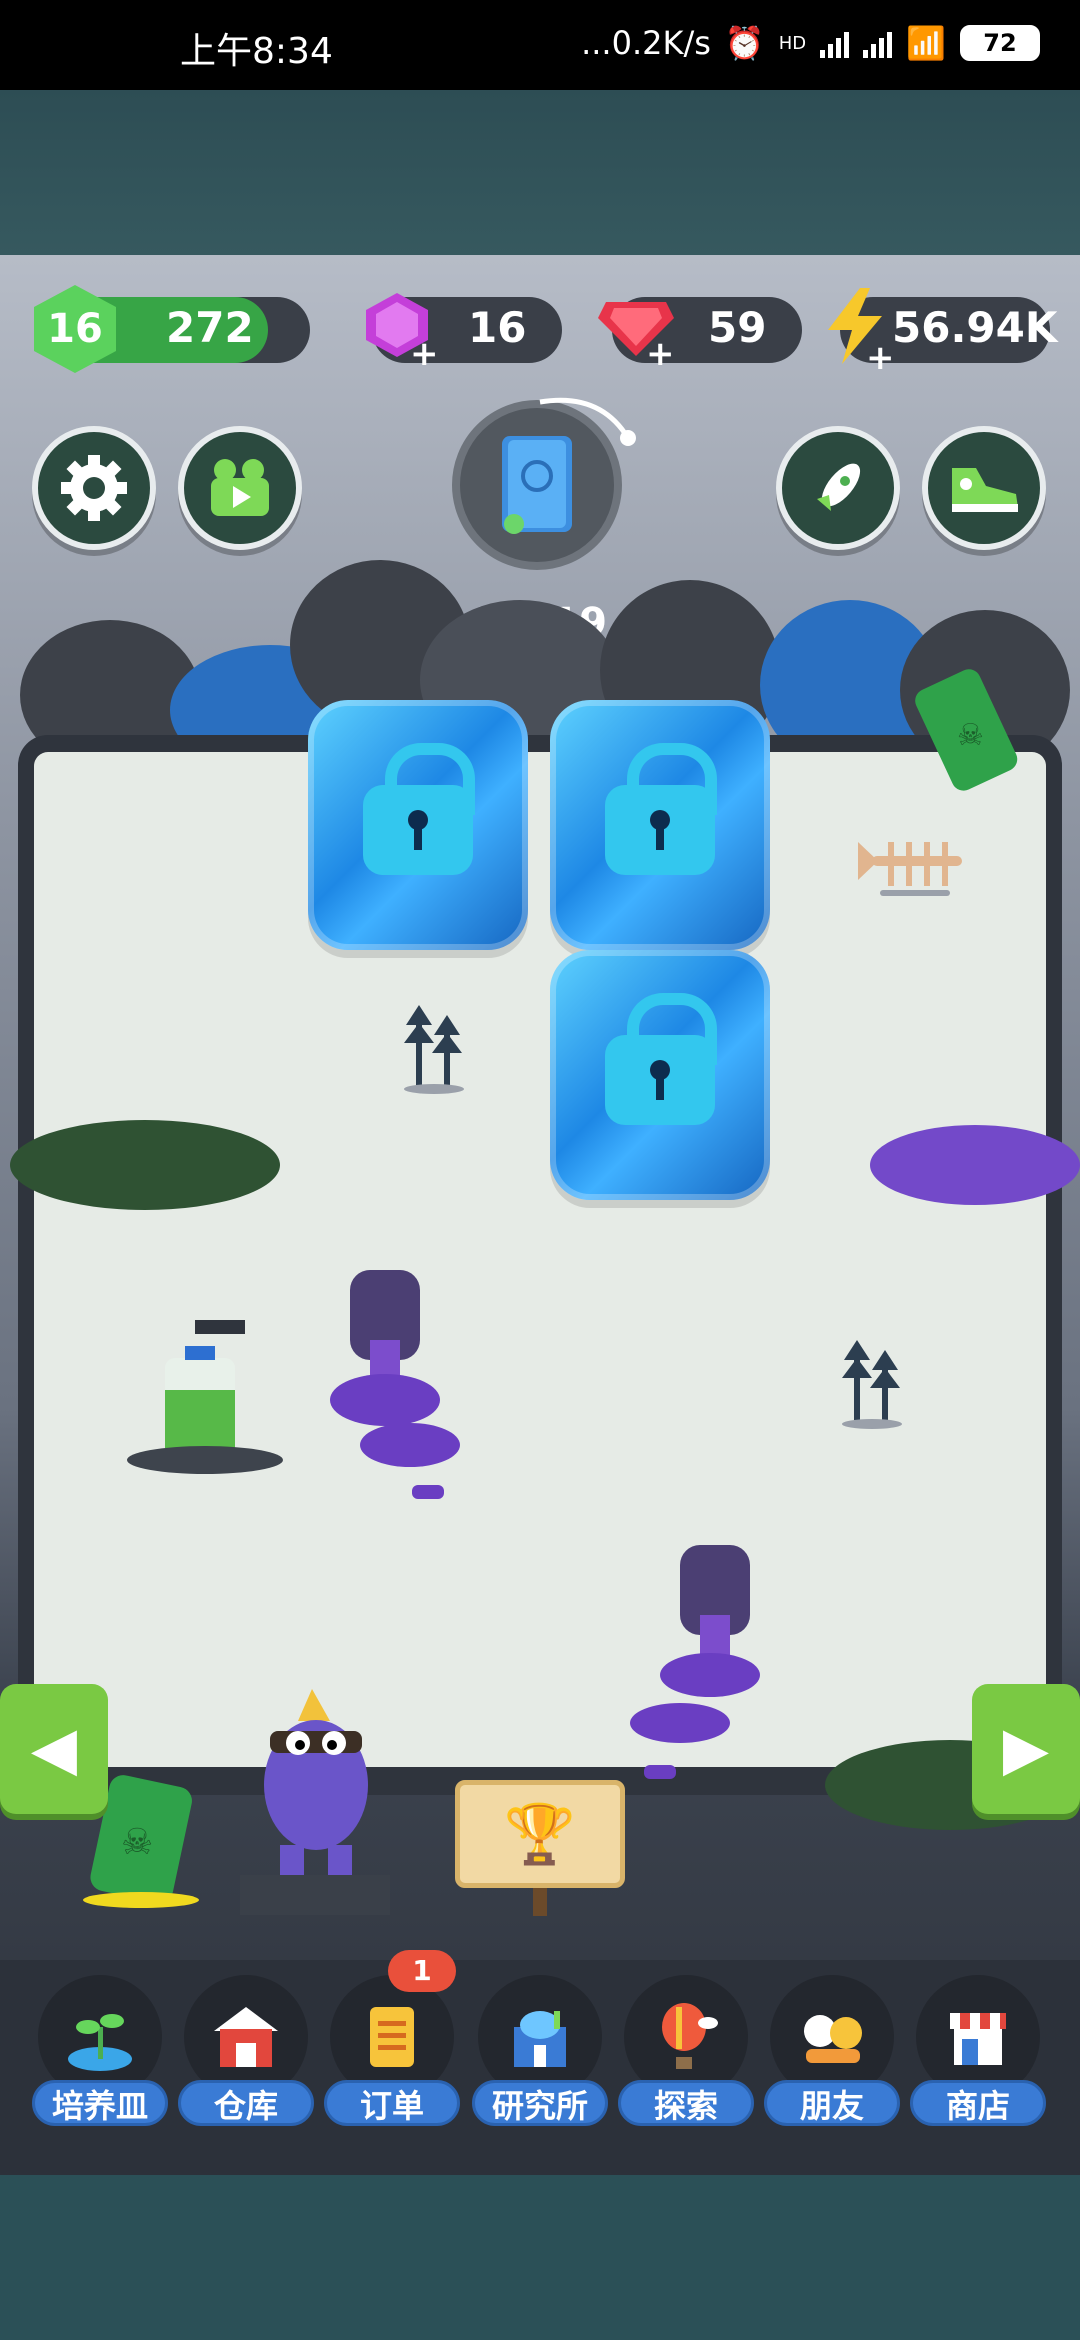 The height and width of the screenshot is (2340, 1080). Describe the element at coordinates (256, 51) in the screenshot. I see `status-time: 上午8:34` at that location.